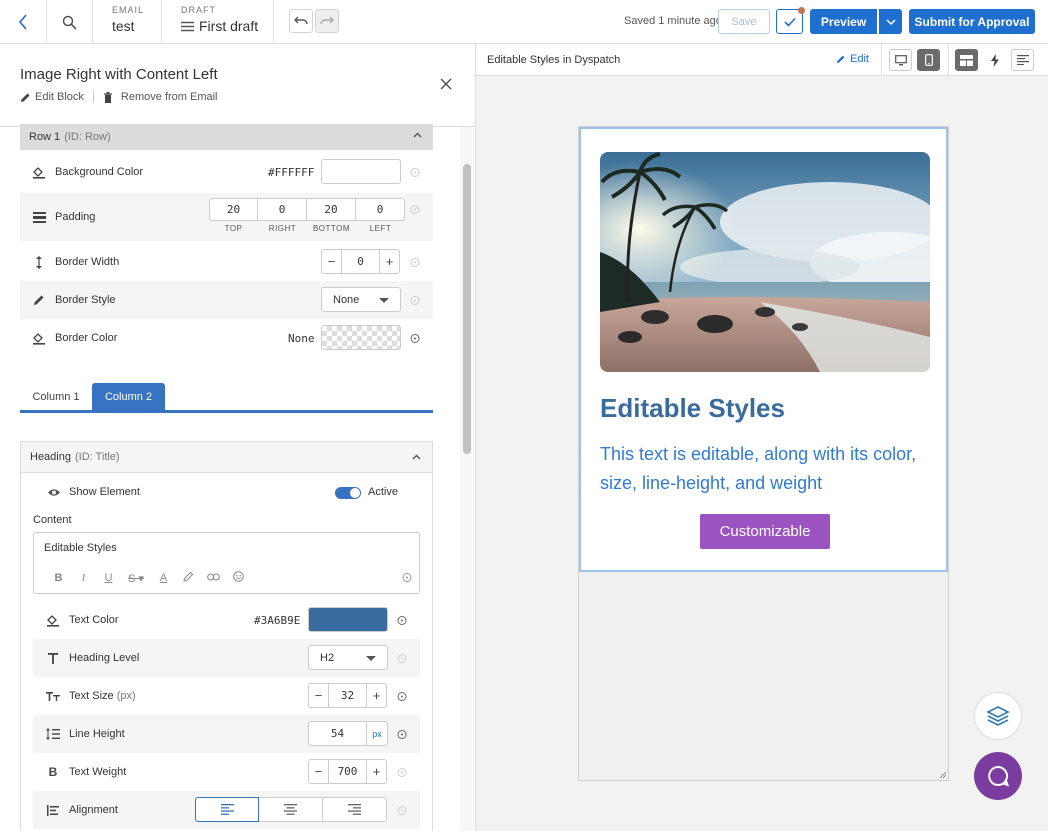  I want to click on border-width-input: 0, so click(360, 261).